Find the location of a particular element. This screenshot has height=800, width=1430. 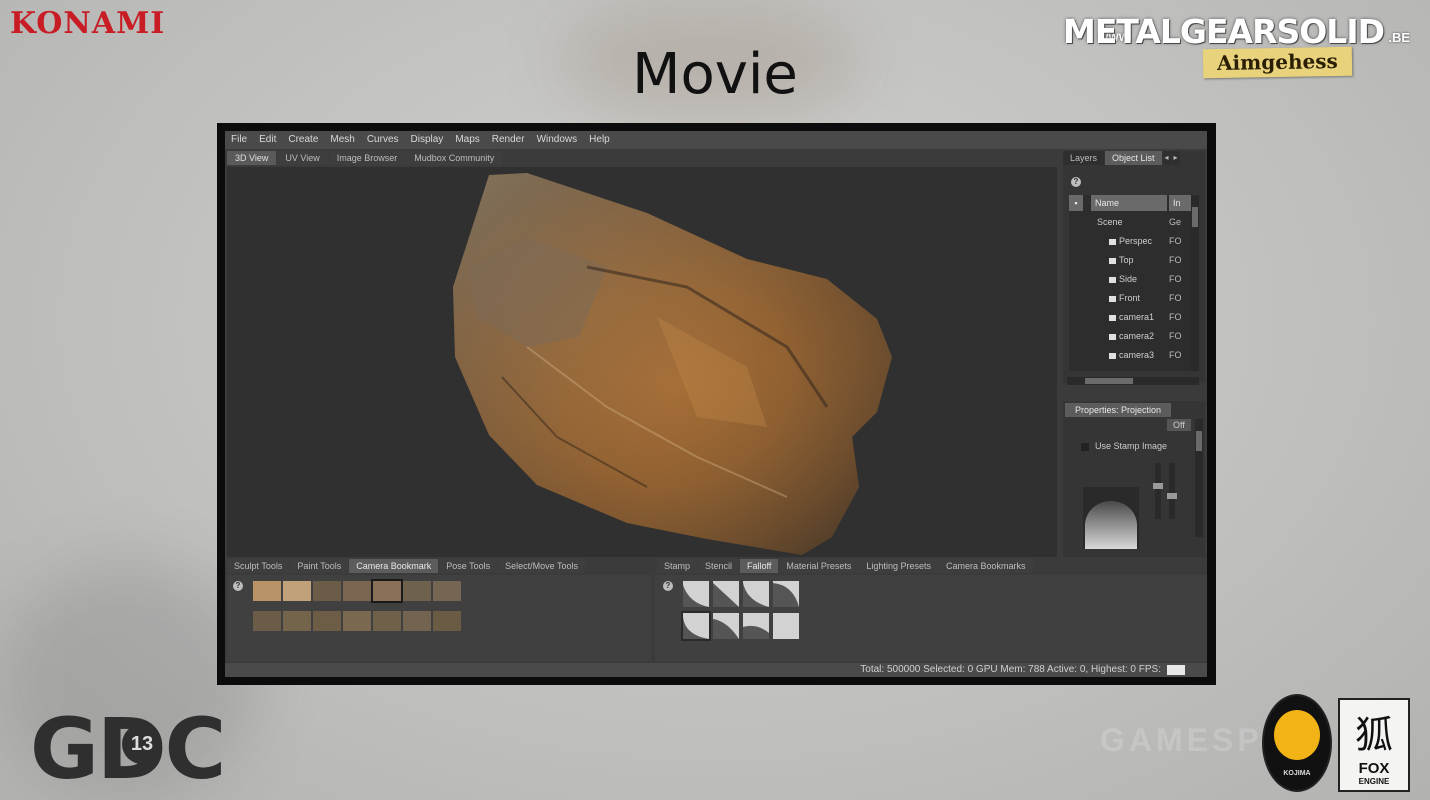

falloff-shelf: ? is located at coordinates (931, 618).